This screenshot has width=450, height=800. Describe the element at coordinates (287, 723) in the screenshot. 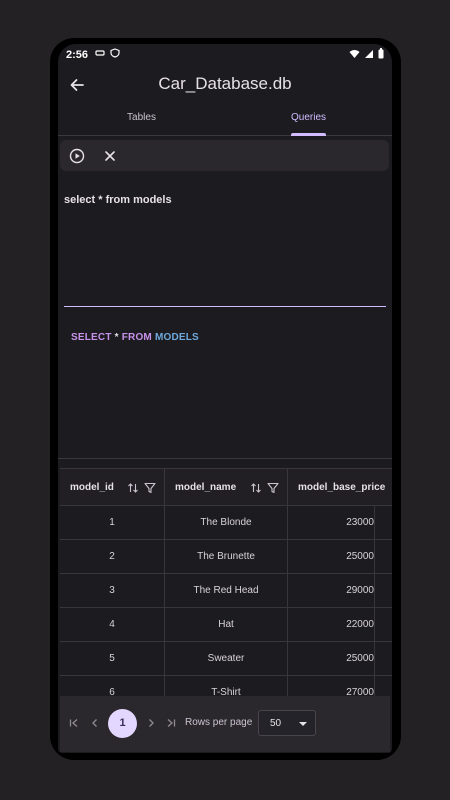

I see `rows-per-page-select: 50` at that location.